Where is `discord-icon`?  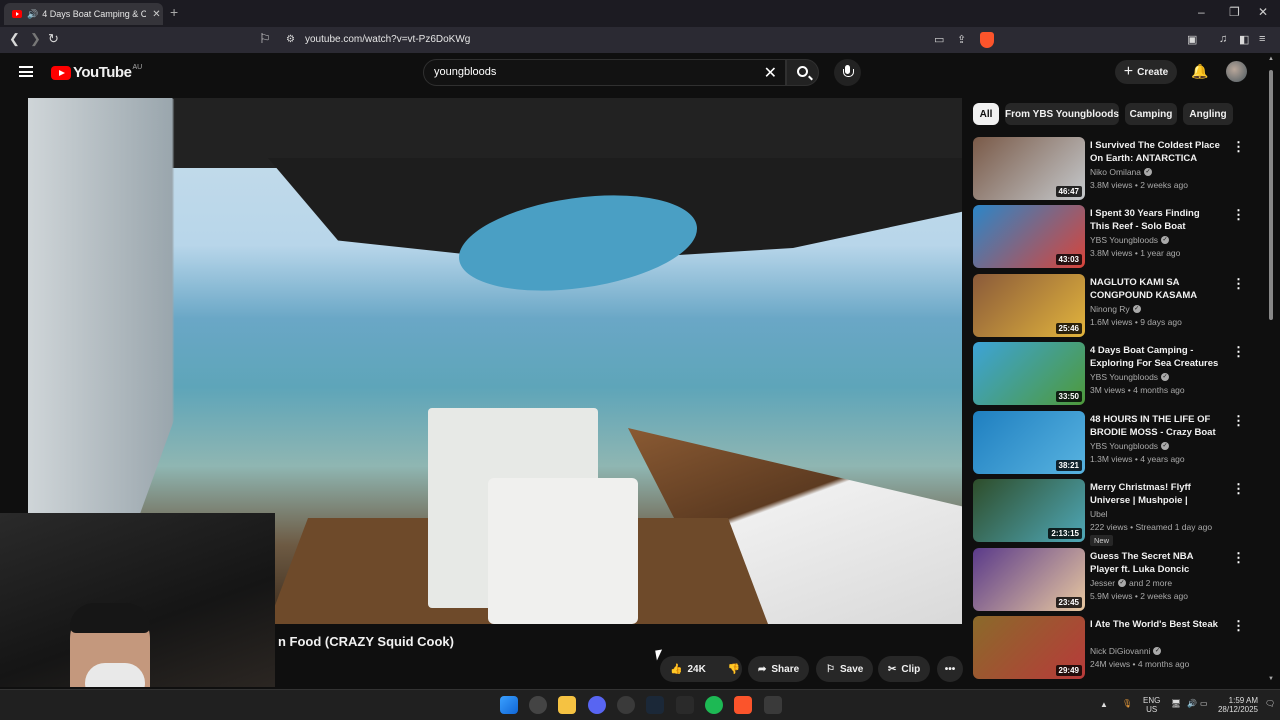 discord-icon is located at coordinates (597, 705).